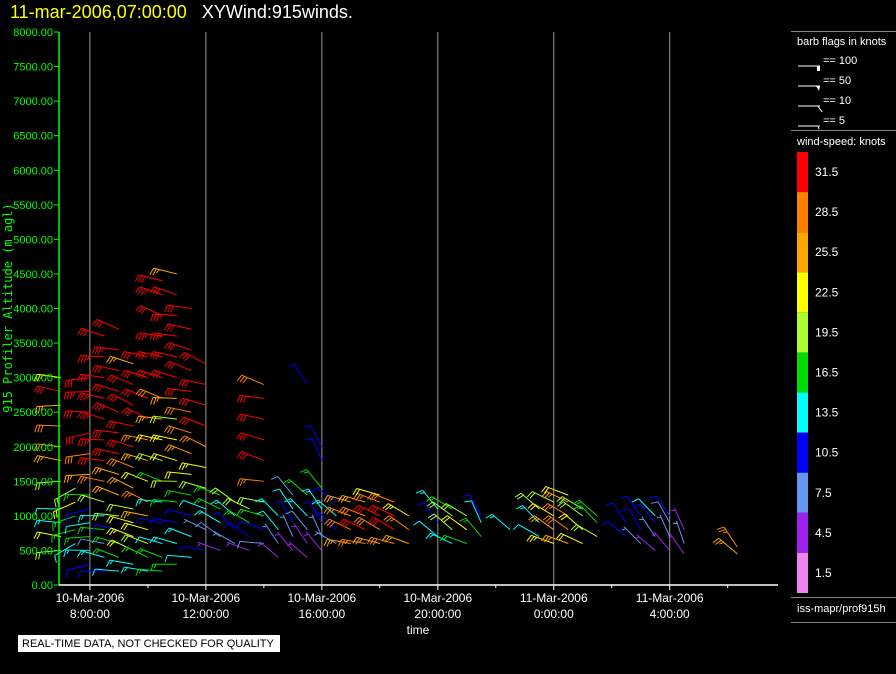  What do you see at coordinates (33, 482) in the screenshot?
I see `y-tick-label: 1500.00` at bounding box center [33, 482].